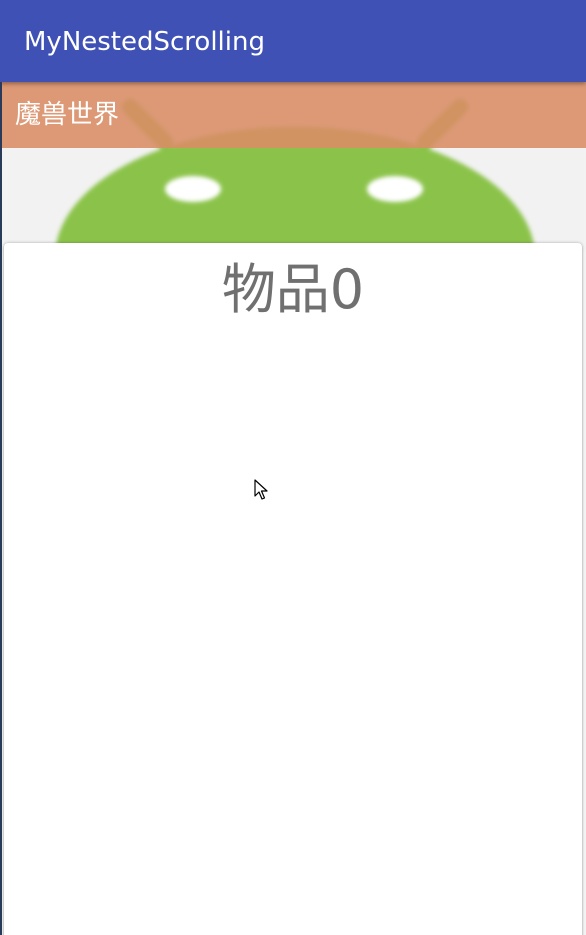 Image resolution: width=586 pixels, height=935 pixels. Describe the element at coordinates (293, 41) in the screenshot. I see `app-bar: MyNestedScrolling` at that location.